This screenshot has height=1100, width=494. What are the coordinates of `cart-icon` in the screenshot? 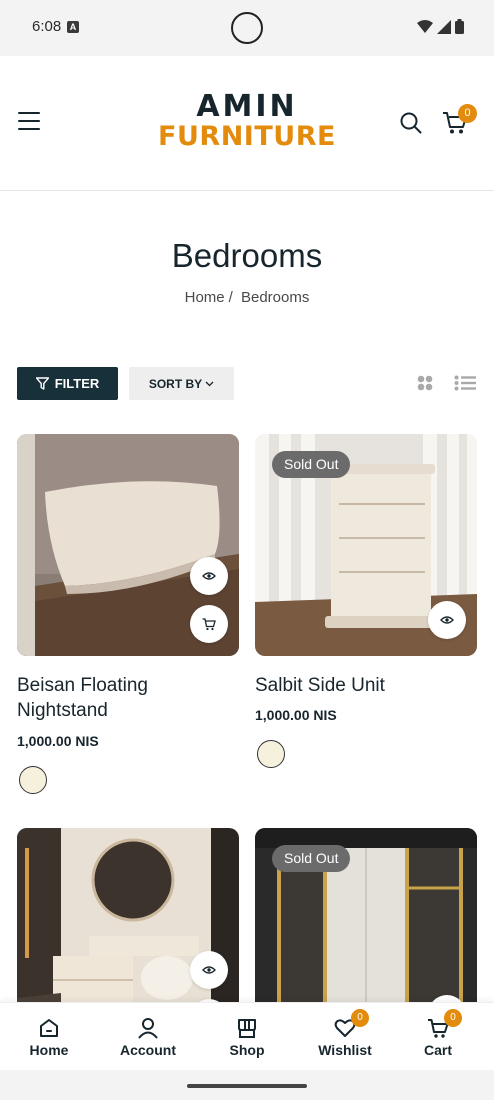 It's located at (209, 623).